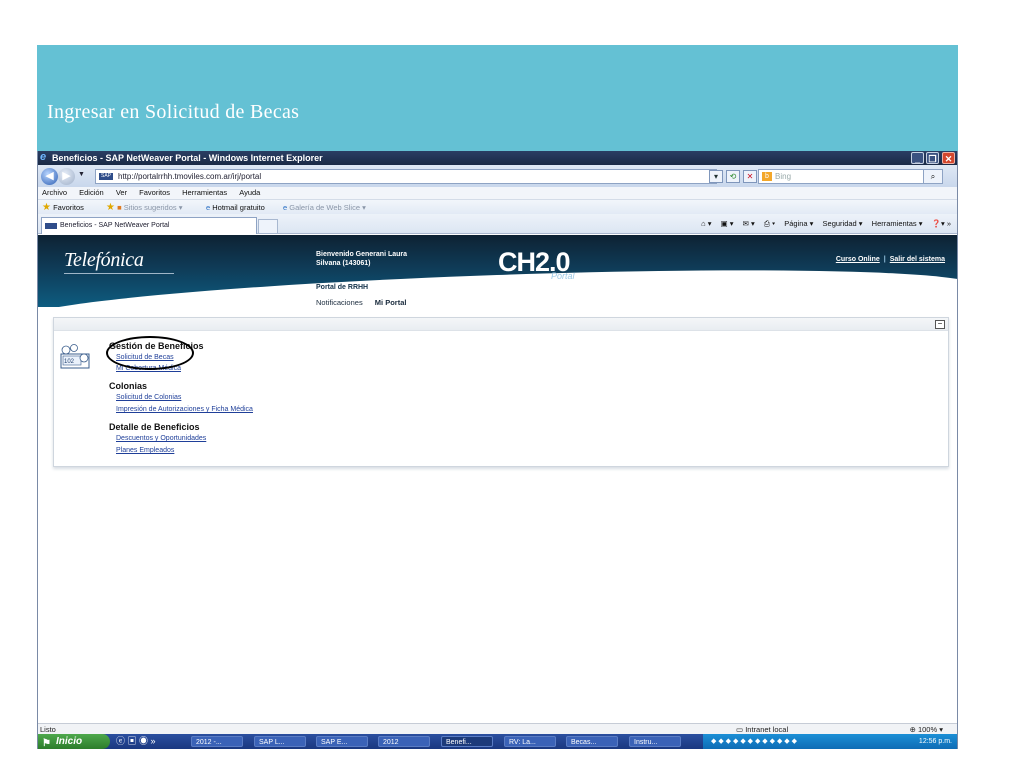 This screenshot has width=1024, height=768. I want to click on taskbar-item: 2012, so click(404, 741).